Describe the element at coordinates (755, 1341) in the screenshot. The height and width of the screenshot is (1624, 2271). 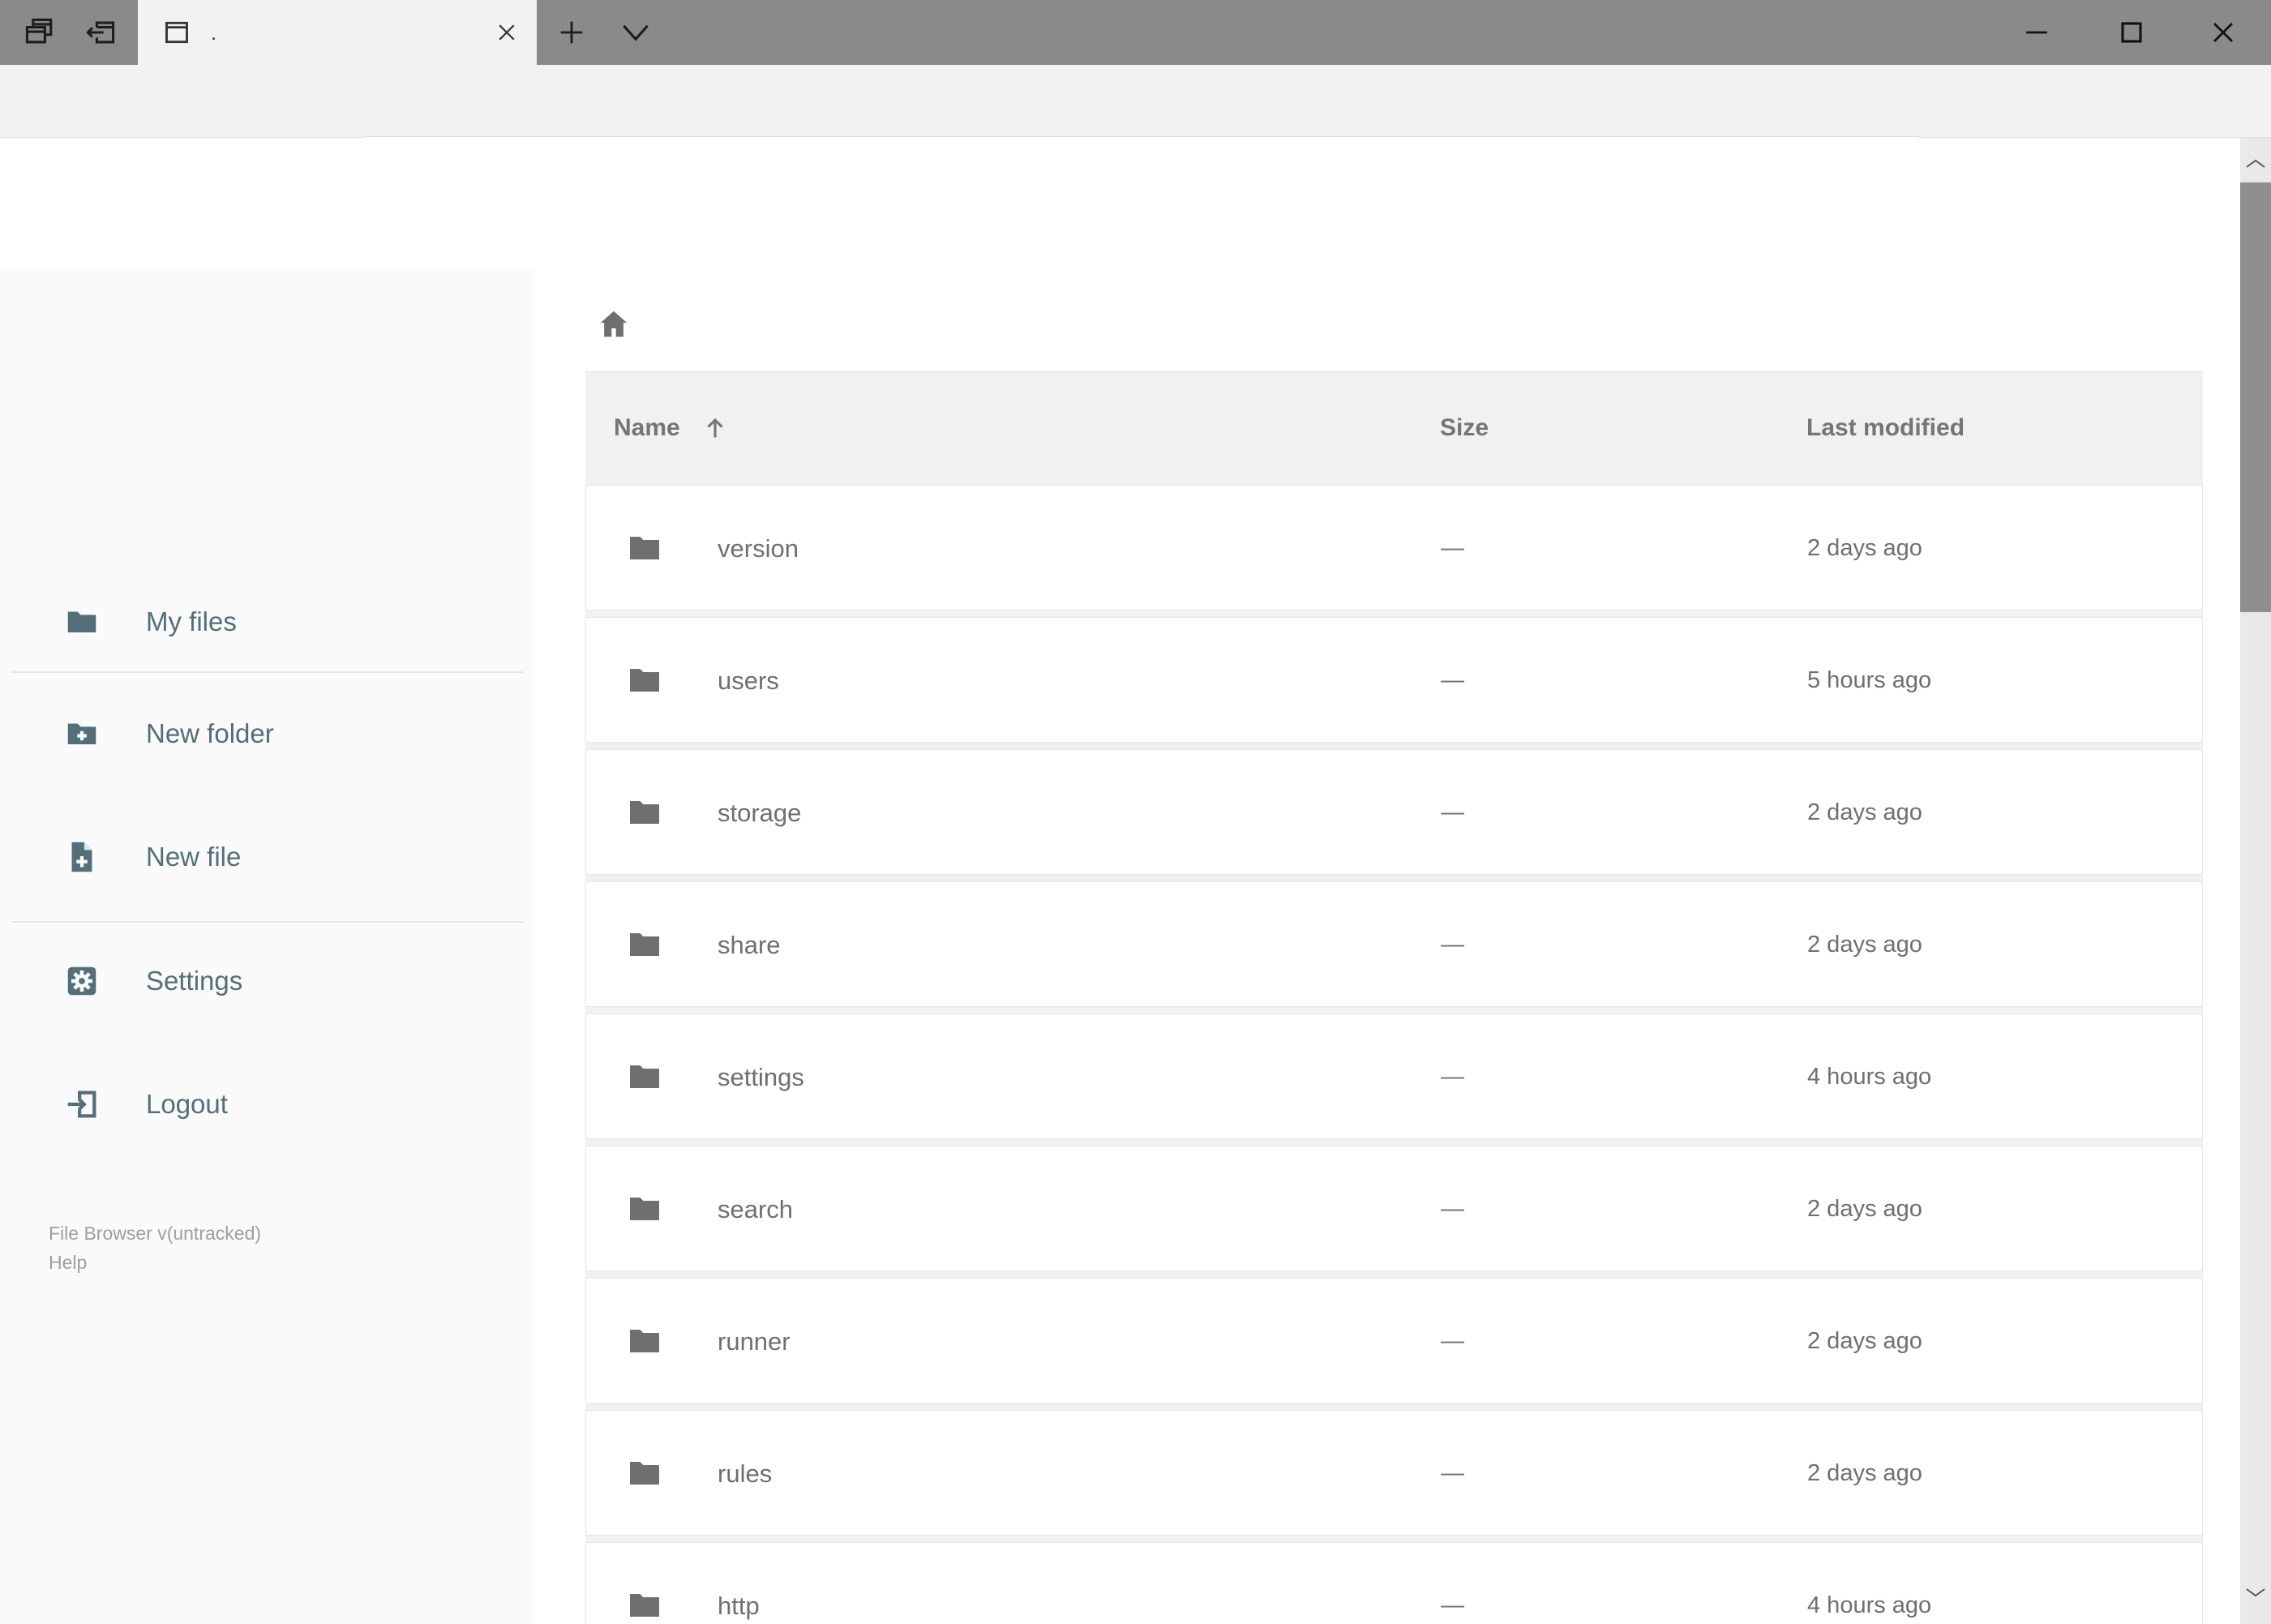
I see `file-name: runner` at that location.